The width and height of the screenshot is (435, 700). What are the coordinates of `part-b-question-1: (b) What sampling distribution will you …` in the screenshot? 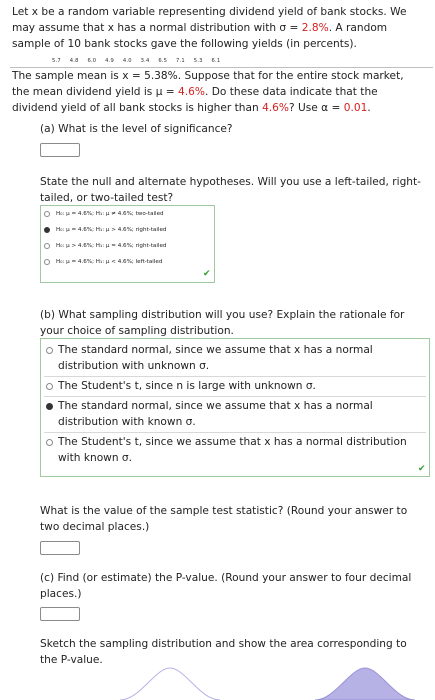 It's located at (222, 315).